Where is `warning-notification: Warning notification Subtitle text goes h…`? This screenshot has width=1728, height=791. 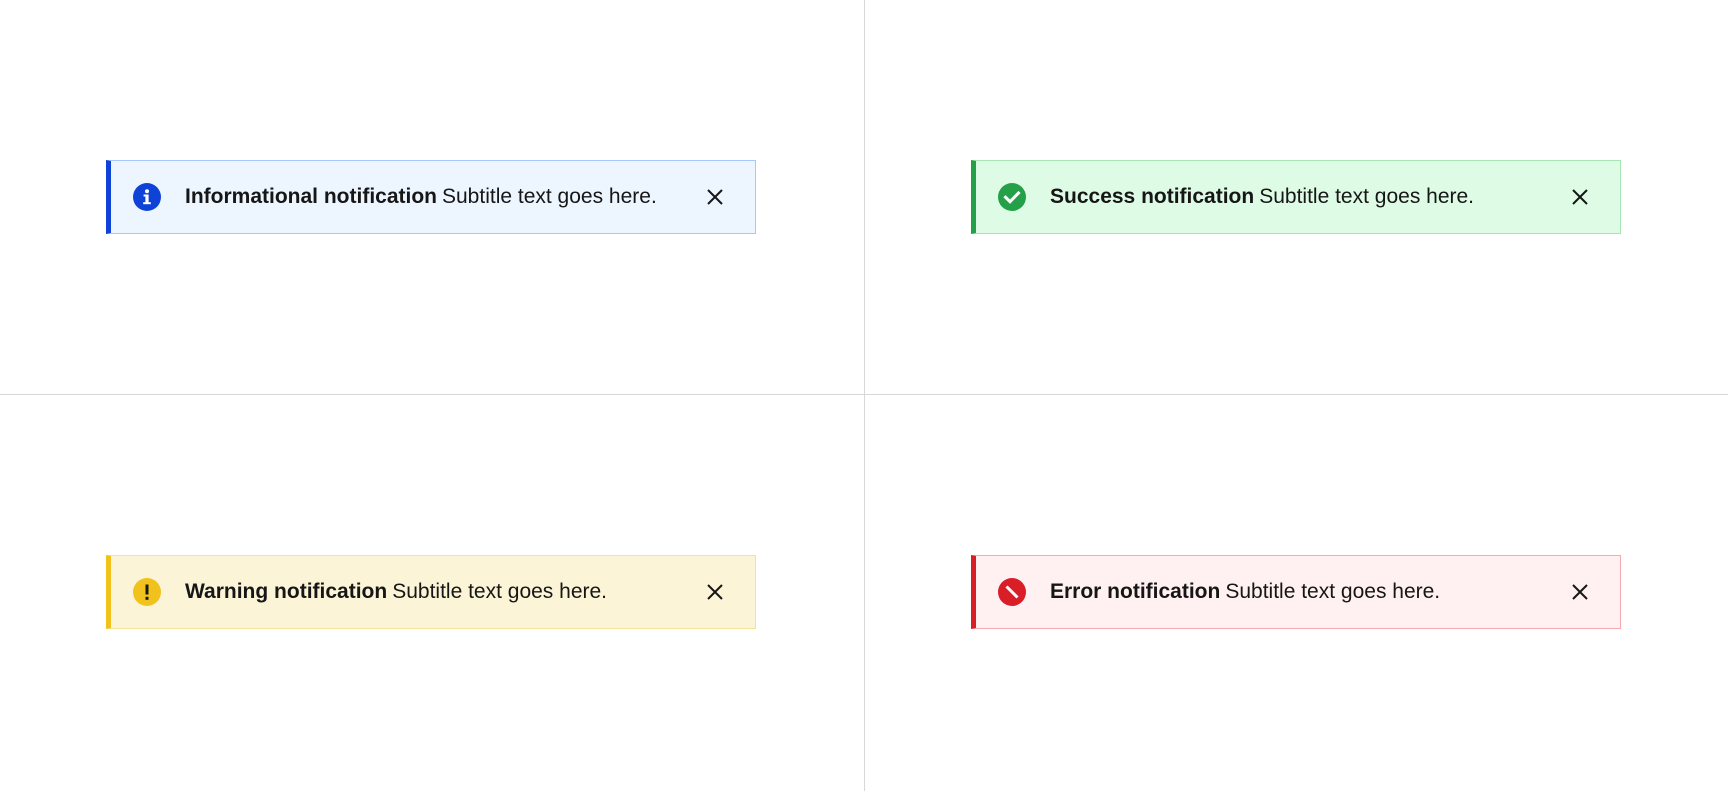
warning-notification: Warning notification Subtitle text goes h… is located at coordinates (431, 592).